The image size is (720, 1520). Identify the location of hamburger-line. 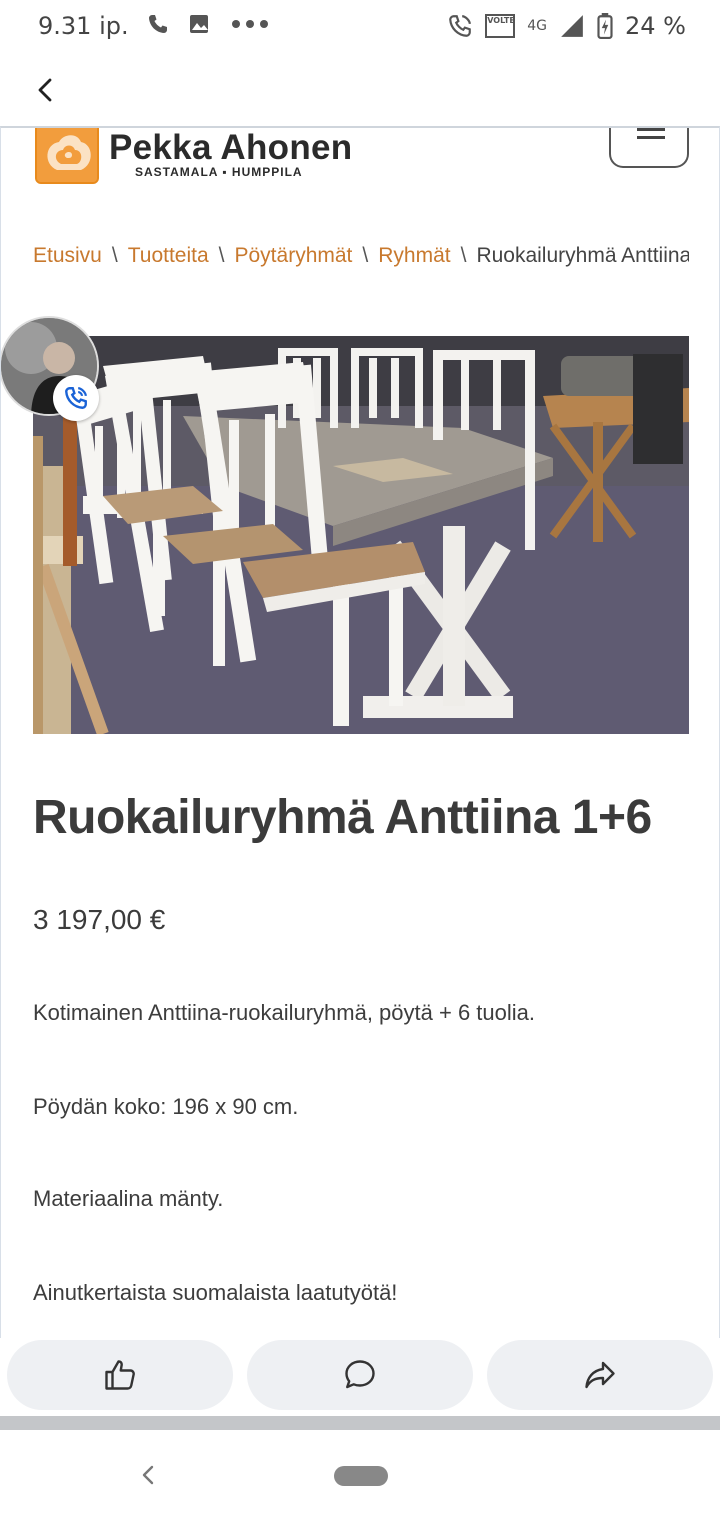
(651, 137).